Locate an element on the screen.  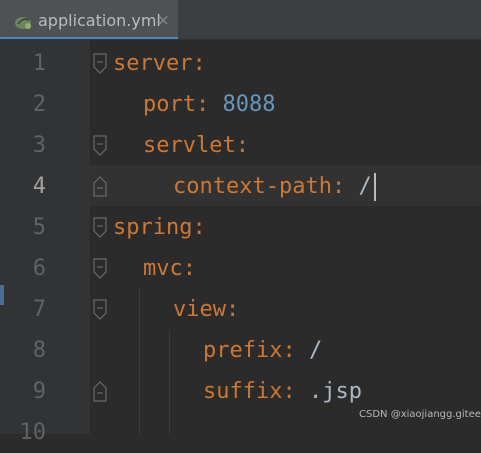
watermark: CSDN @xiaojiangg.gitee.io is located at coordinates (420, 414).